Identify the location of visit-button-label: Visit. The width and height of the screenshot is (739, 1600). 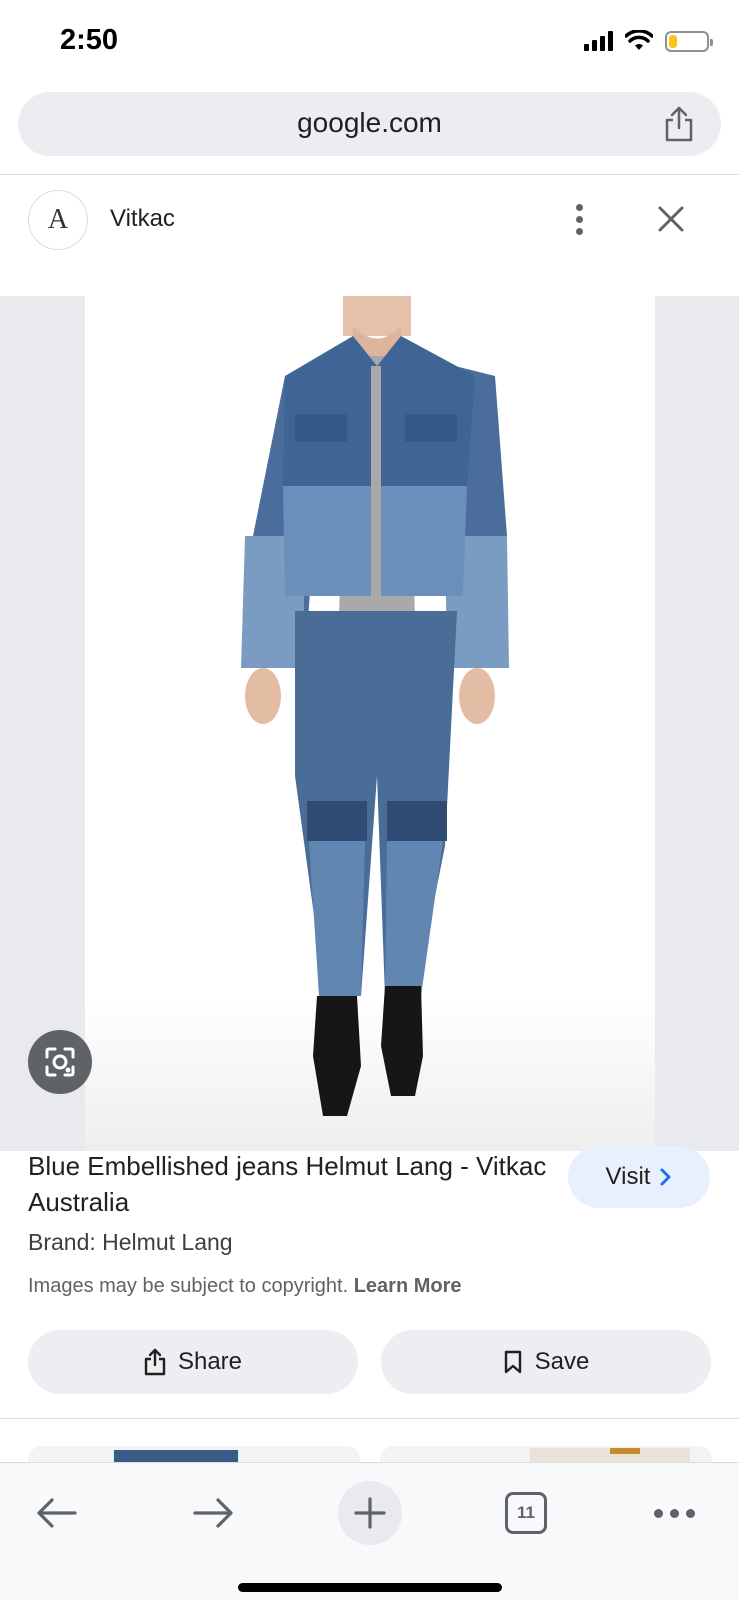
(628, 1176).